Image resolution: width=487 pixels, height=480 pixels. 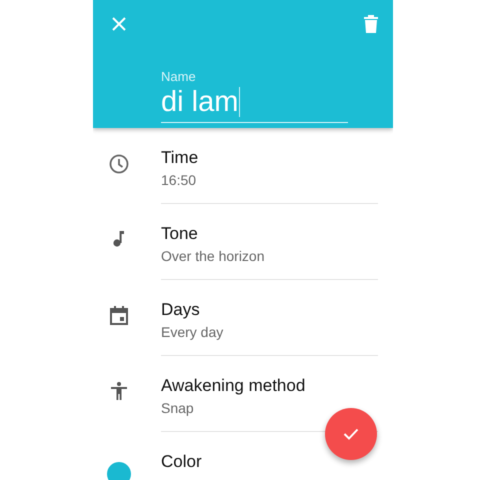 What do you see at coordinates (192, 332) in the screenshot?
I see `item-subtitle: Every day` at bounding box center [192, 332].